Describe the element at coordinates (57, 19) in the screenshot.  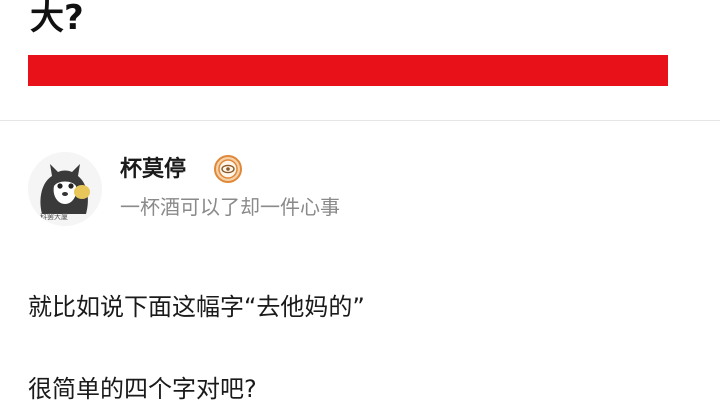
I see `question-title: 大?` at that location.